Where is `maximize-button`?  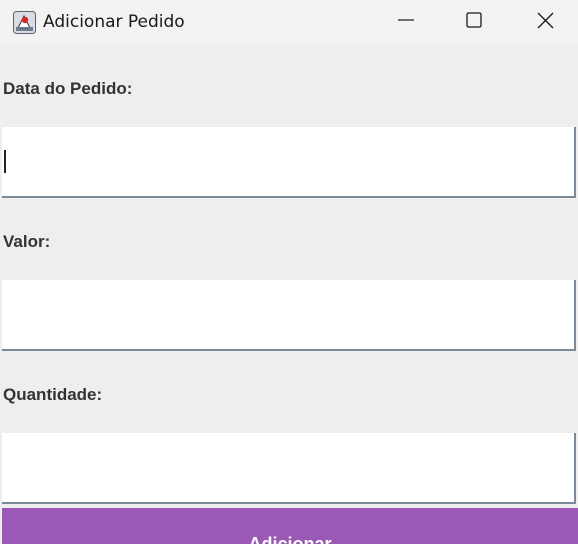
maximize-button is located at coordinates (474, 22).